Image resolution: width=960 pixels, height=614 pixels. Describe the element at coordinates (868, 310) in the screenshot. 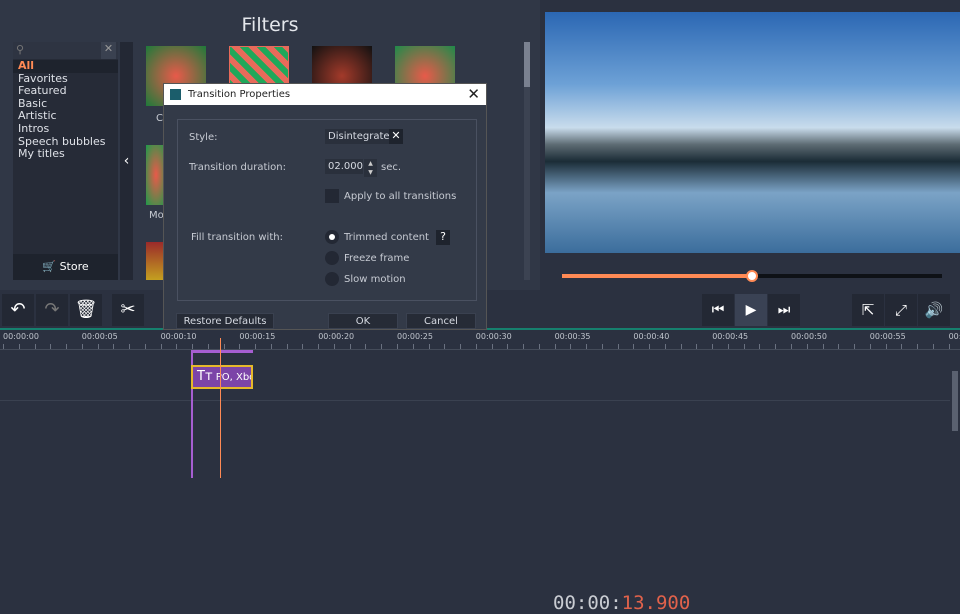

I see `external-window-icon: ⇱` at that location.